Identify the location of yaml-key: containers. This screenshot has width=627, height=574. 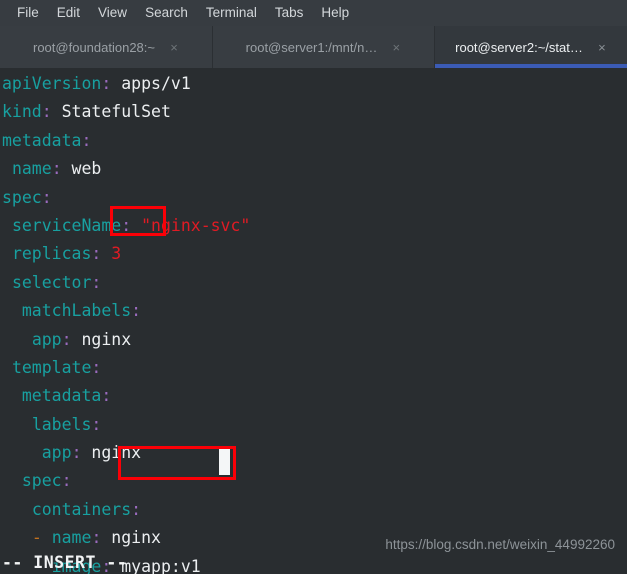
(81, 509).